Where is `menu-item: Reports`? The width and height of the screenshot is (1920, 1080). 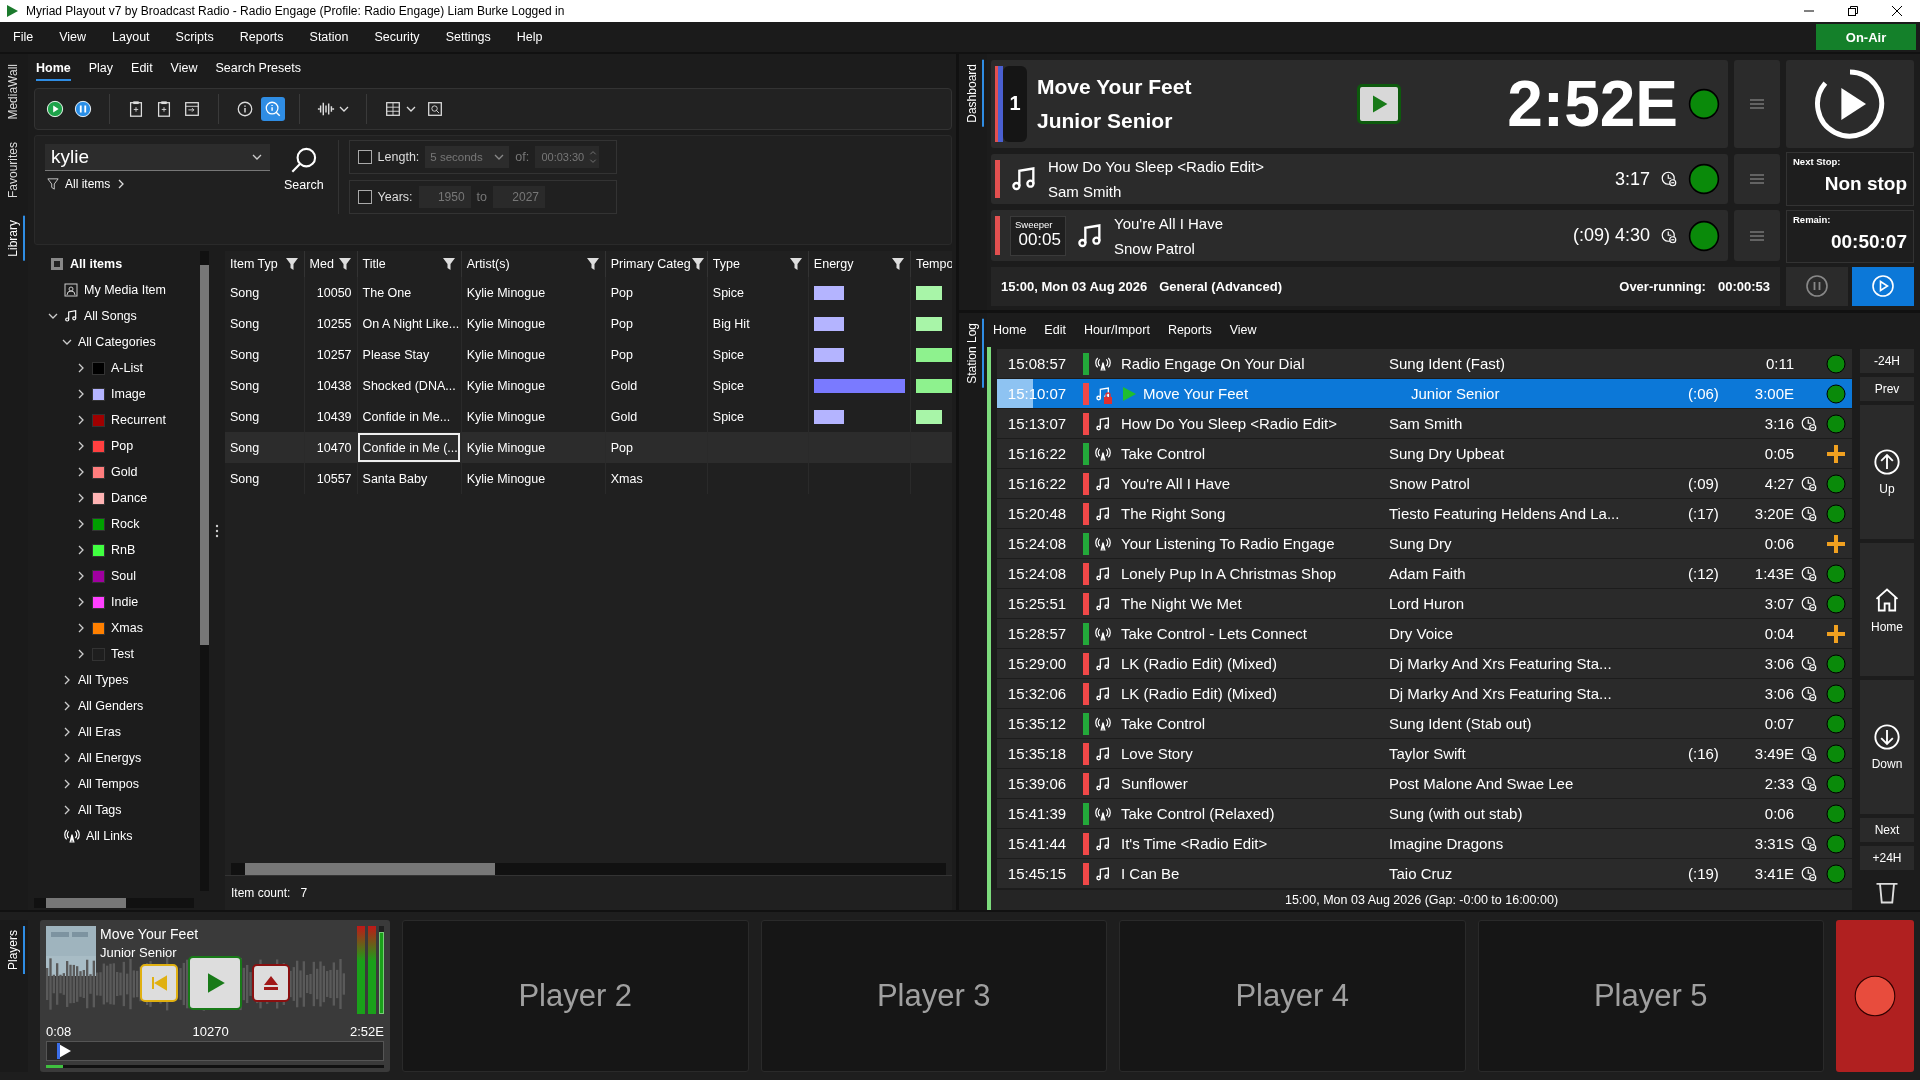
menu-item: Reports is located at coordinates (261, 37).